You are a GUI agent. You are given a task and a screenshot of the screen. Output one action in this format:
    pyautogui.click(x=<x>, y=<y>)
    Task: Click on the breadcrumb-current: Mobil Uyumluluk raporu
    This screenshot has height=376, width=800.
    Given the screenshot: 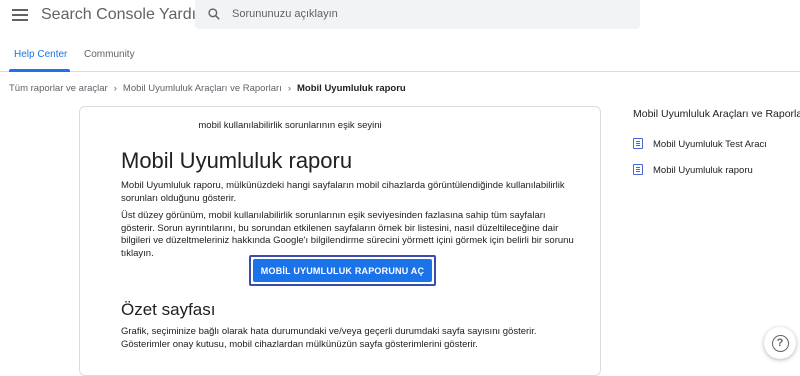 What is the action you would take?
    pyautogui.click(x=351, y=88)
    